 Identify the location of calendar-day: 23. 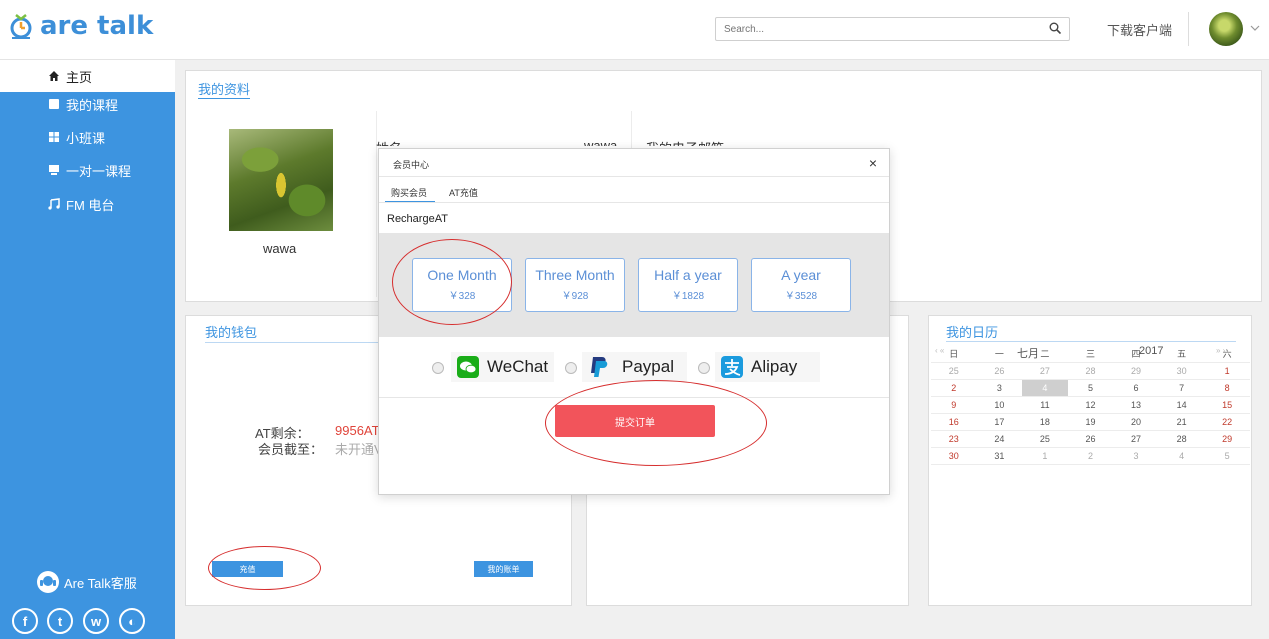
(954, 439).